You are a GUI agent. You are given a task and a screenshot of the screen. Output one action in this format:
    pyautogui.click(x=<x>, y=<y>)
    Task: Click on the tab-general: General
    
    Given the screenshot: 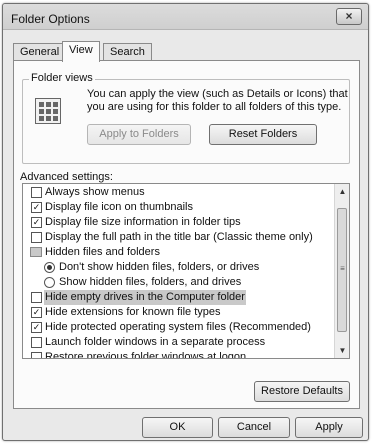 What is the action you would take?
    pyautogui.click(x=40, y=52)
    